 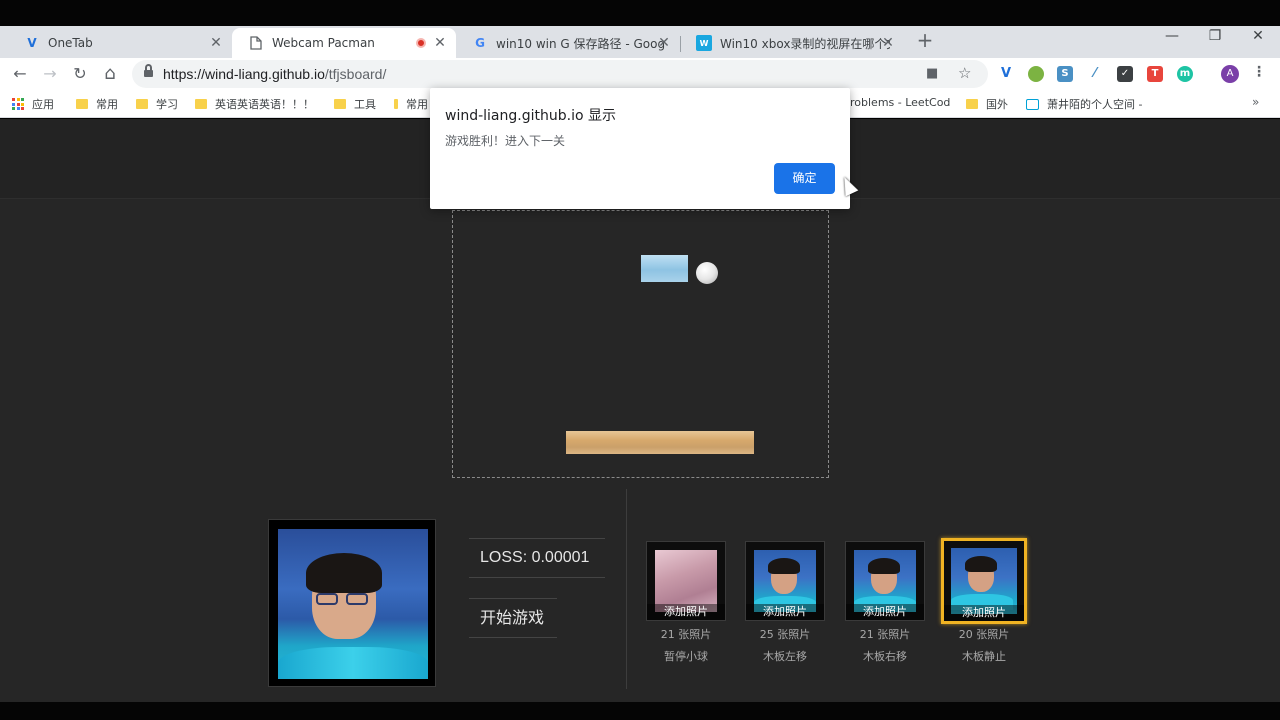 I want to click on class-thumbnail-paddle-stop: 添加照片, so click(x=984, y=581).